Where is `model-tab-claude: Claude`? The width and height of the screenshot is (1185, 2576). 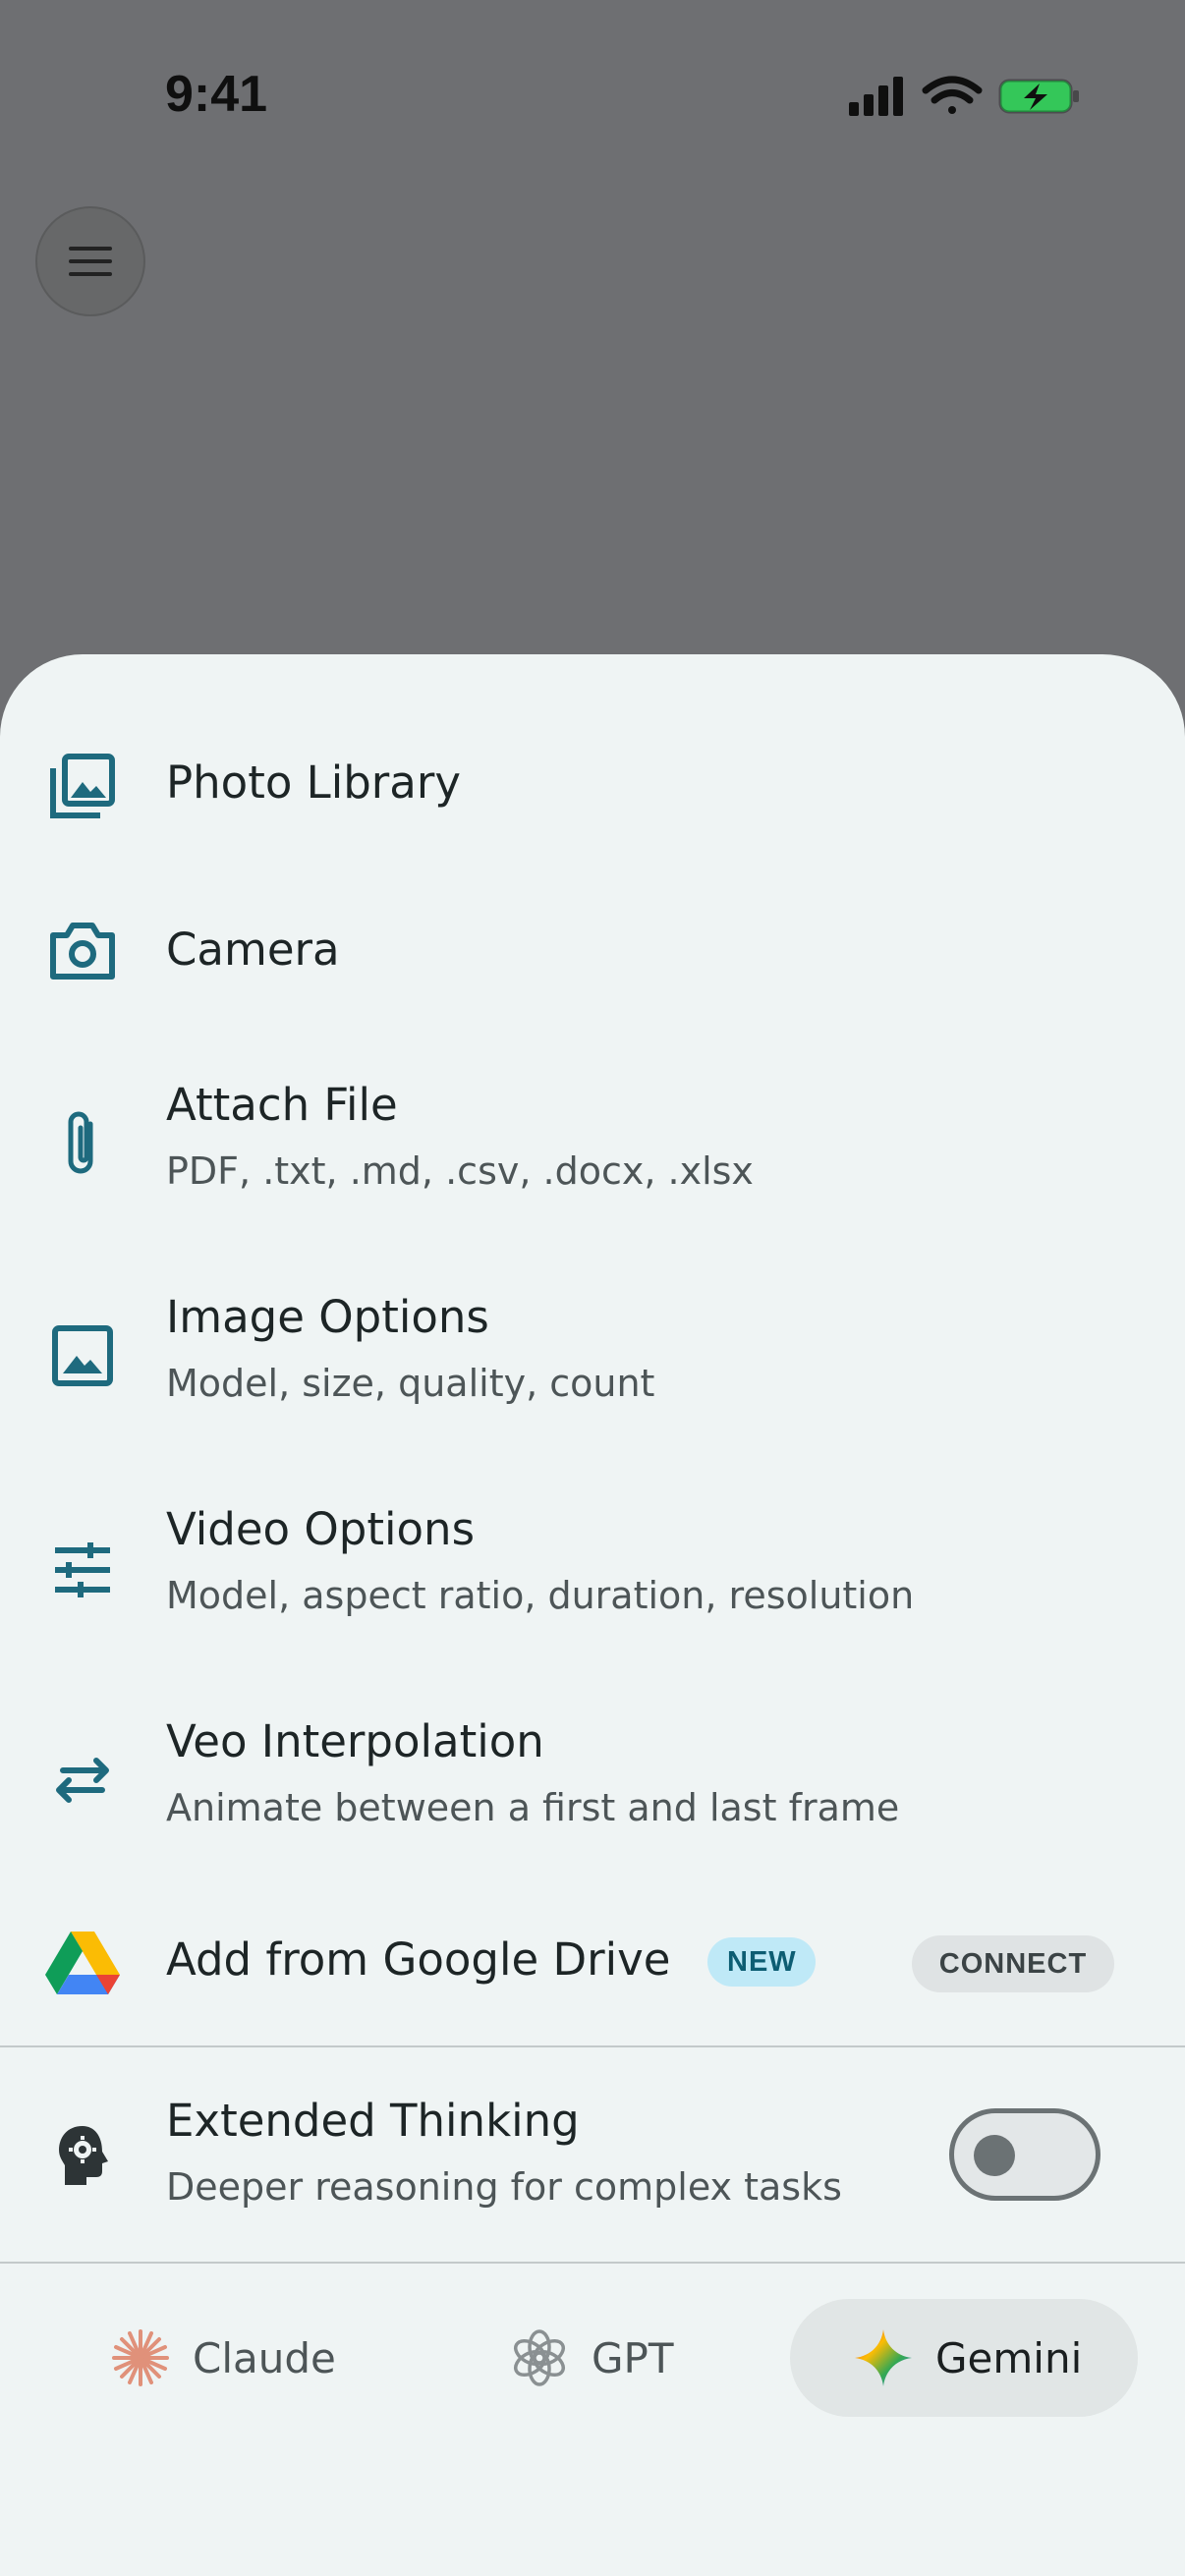 model-tab-claude: Claude is located at coordinates (223, 2358).